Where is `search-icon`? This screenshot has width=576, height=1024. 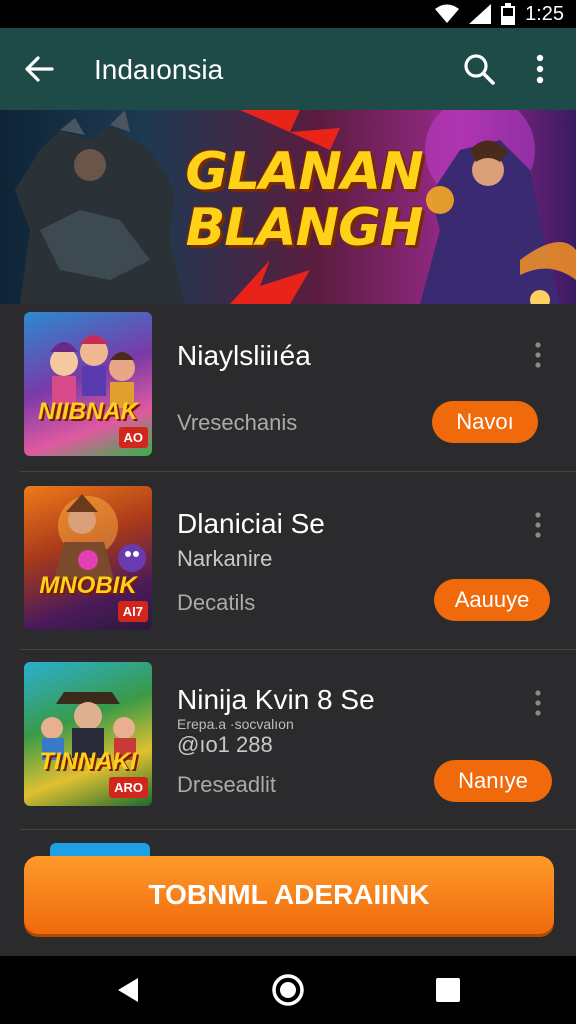
search-icon is located at coordinates (479, 69).